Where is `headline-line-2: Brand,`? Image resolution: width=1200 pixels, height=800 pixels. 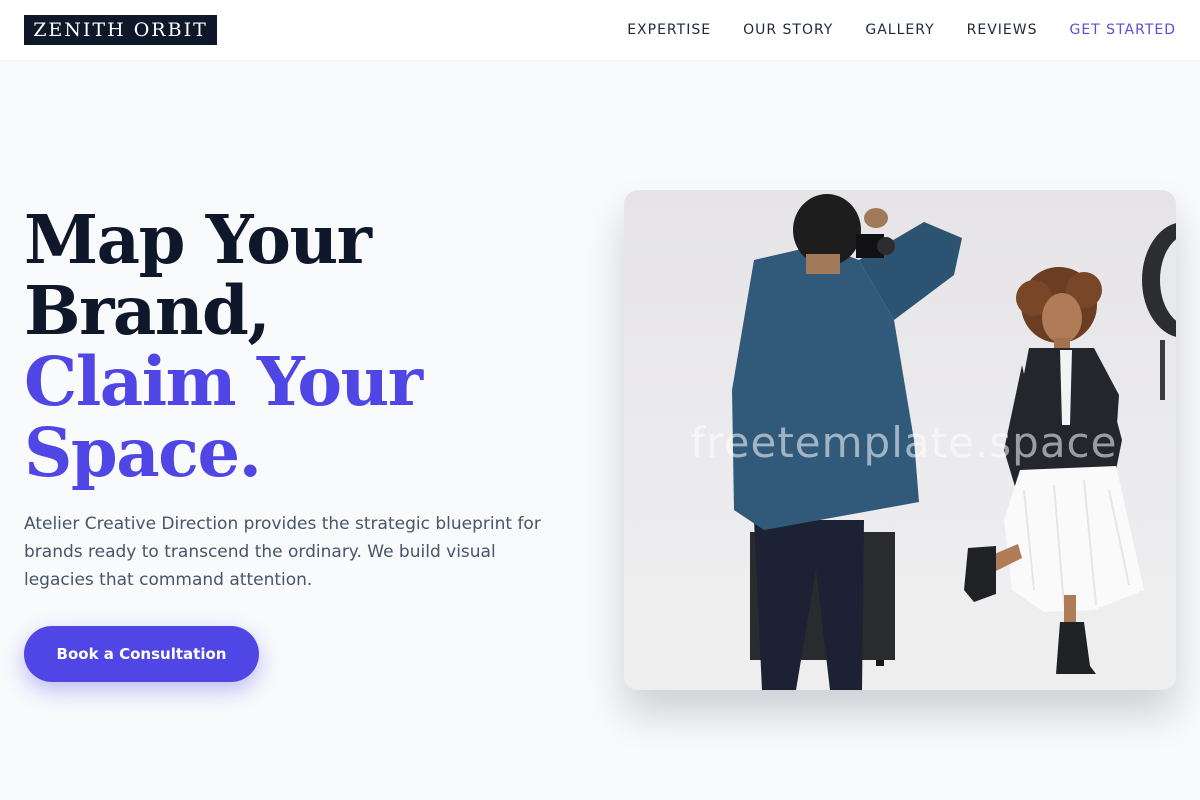 headline-line-2: Brand, is located at coordinates (147, 310).